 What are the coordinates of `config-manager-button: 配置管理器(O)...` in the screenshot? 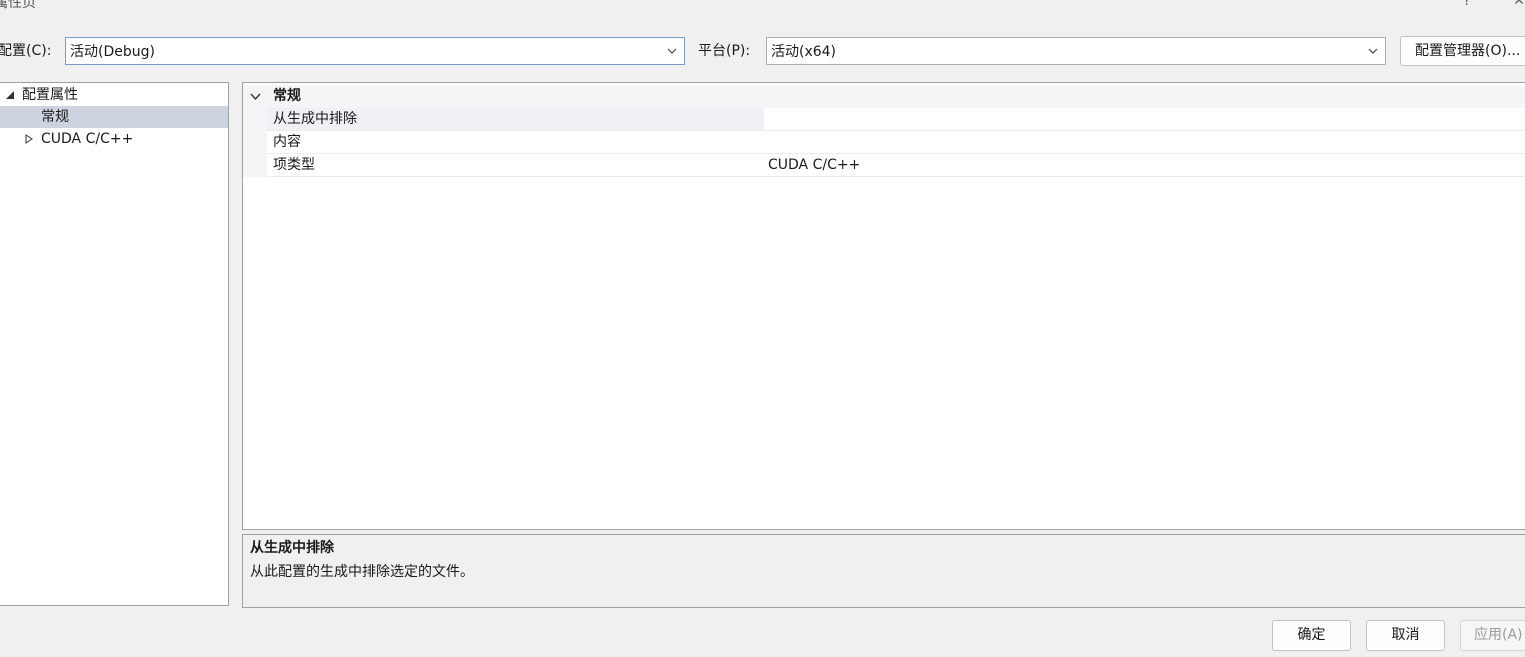 It's located at (1462, 51).